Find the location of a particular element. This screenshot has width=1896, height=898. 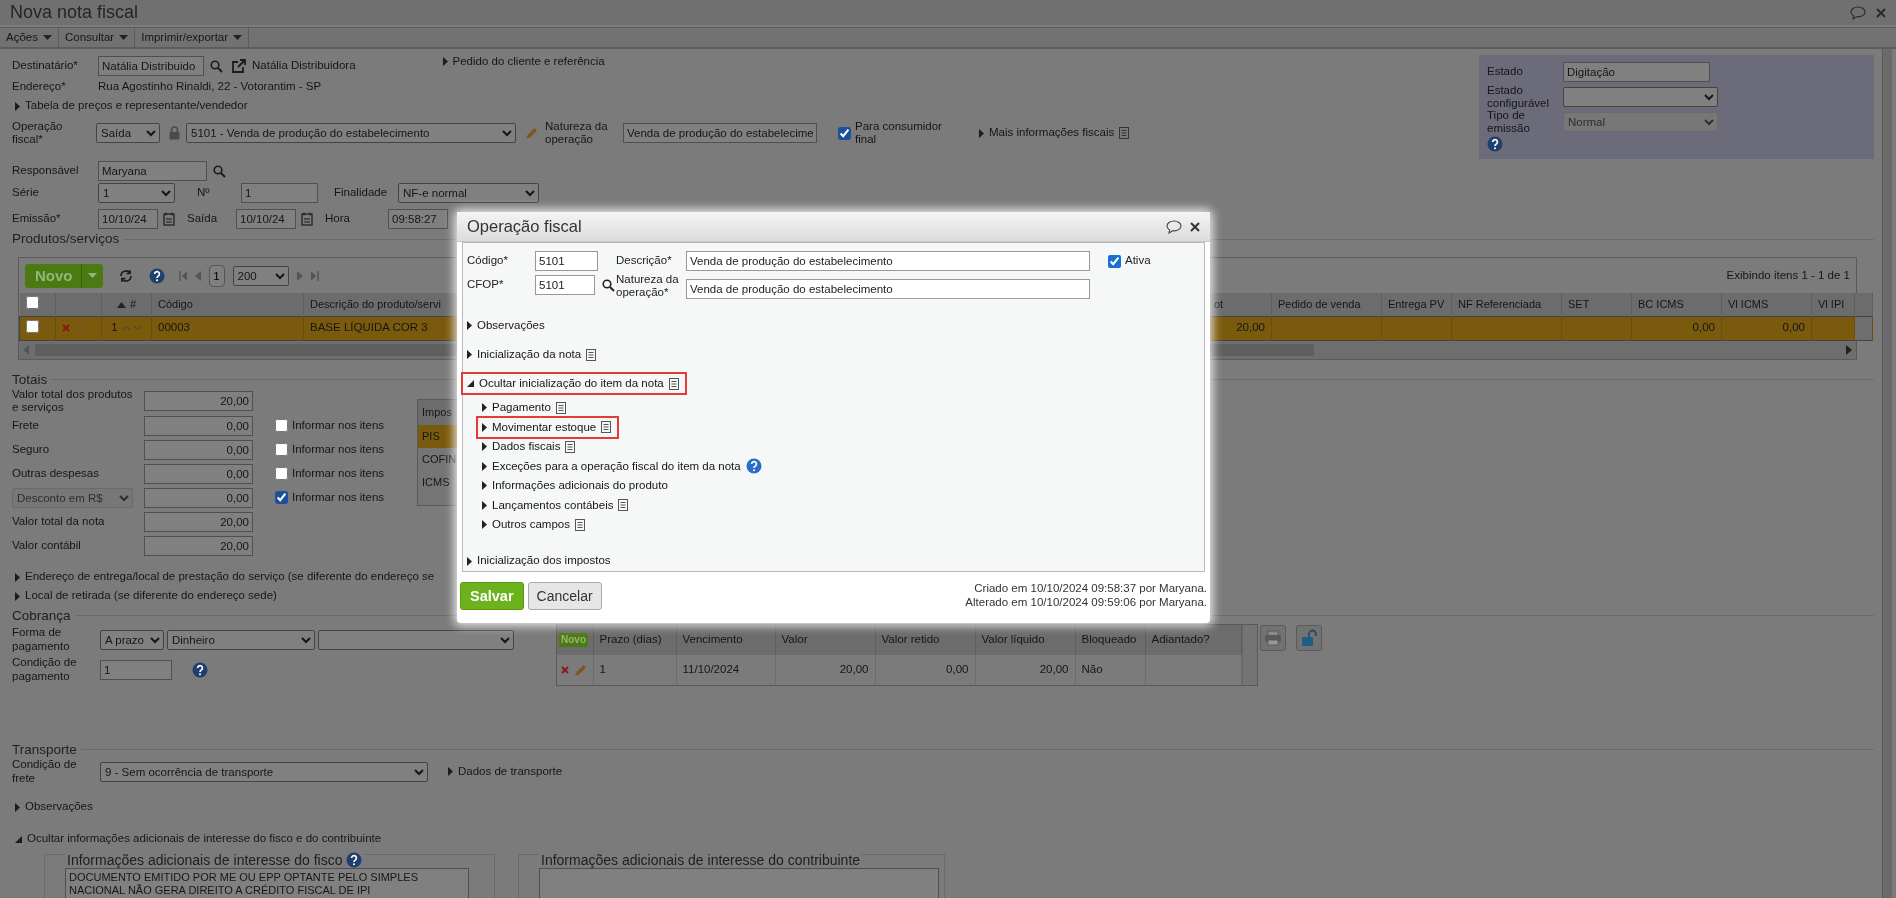

field-label: Código* is located at coordinates (488, 261).